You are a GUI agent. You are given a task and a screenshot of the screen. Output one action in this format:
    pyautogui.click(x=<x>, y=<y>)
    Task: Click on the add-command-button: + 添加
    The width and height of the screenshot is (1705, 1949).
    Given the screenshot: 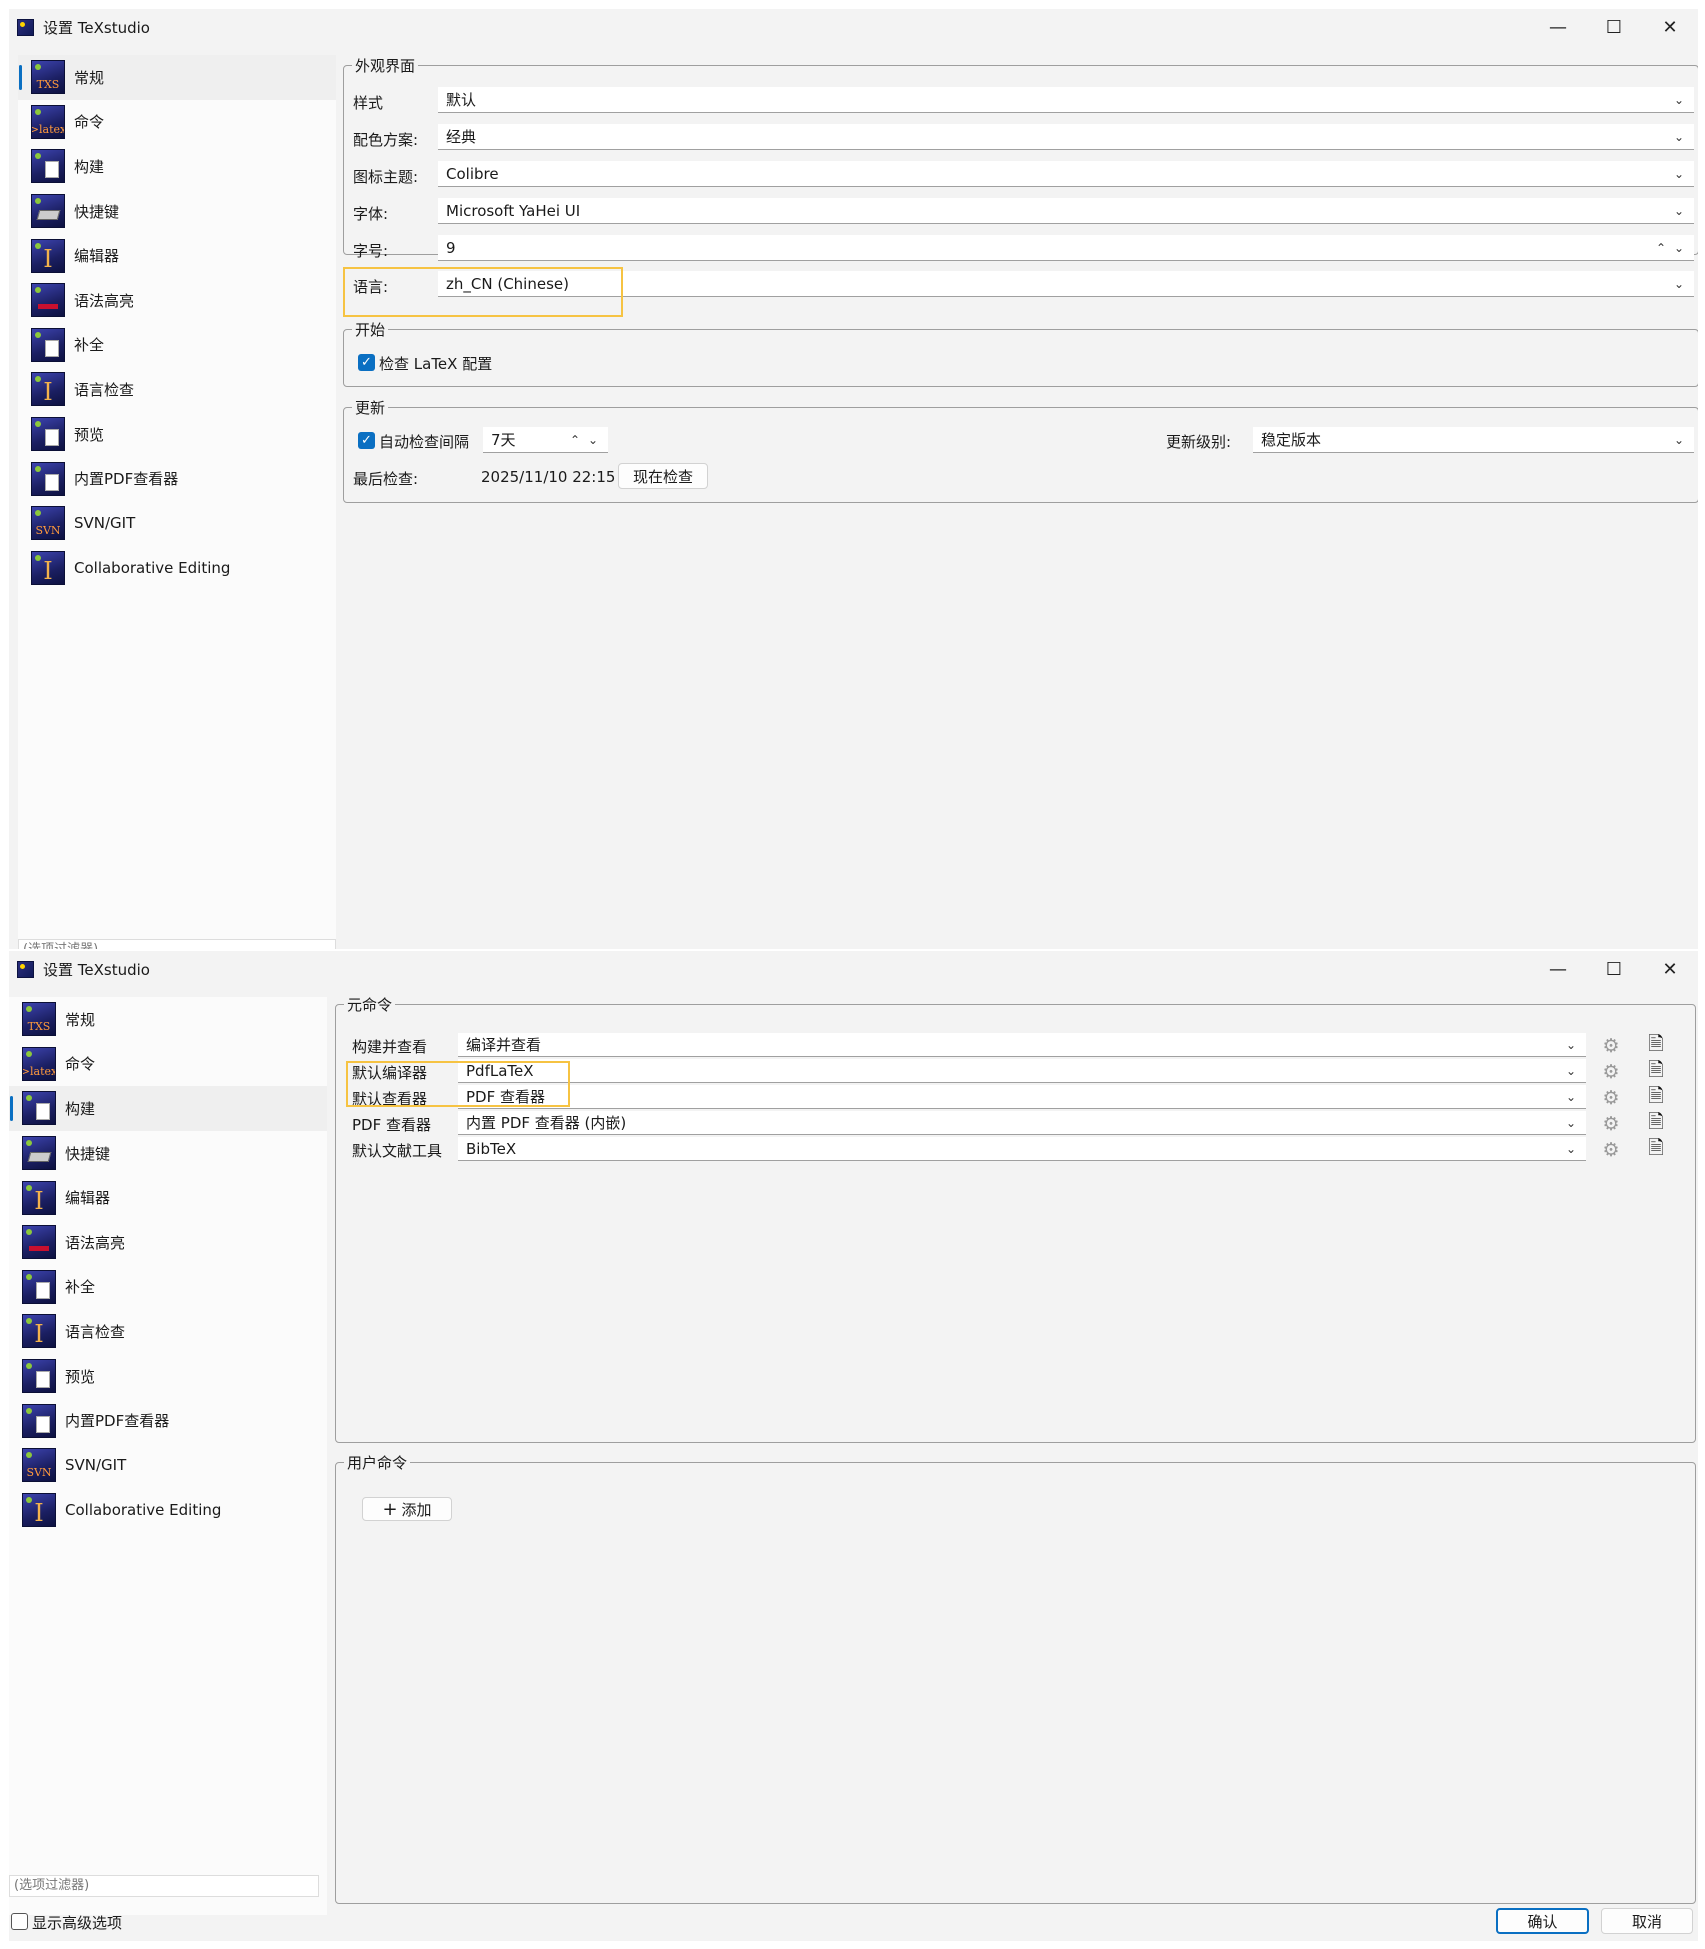 What is the action you would take?
    pyautogui.click(x=407, y=1509)
    